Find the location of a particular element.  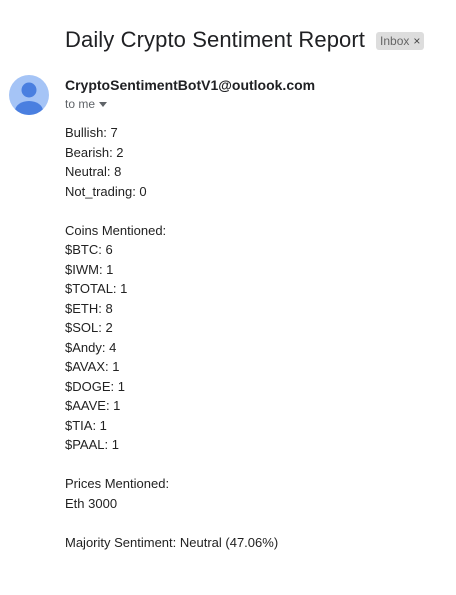

recipient-label: to me is located at coordinates (80, 104).